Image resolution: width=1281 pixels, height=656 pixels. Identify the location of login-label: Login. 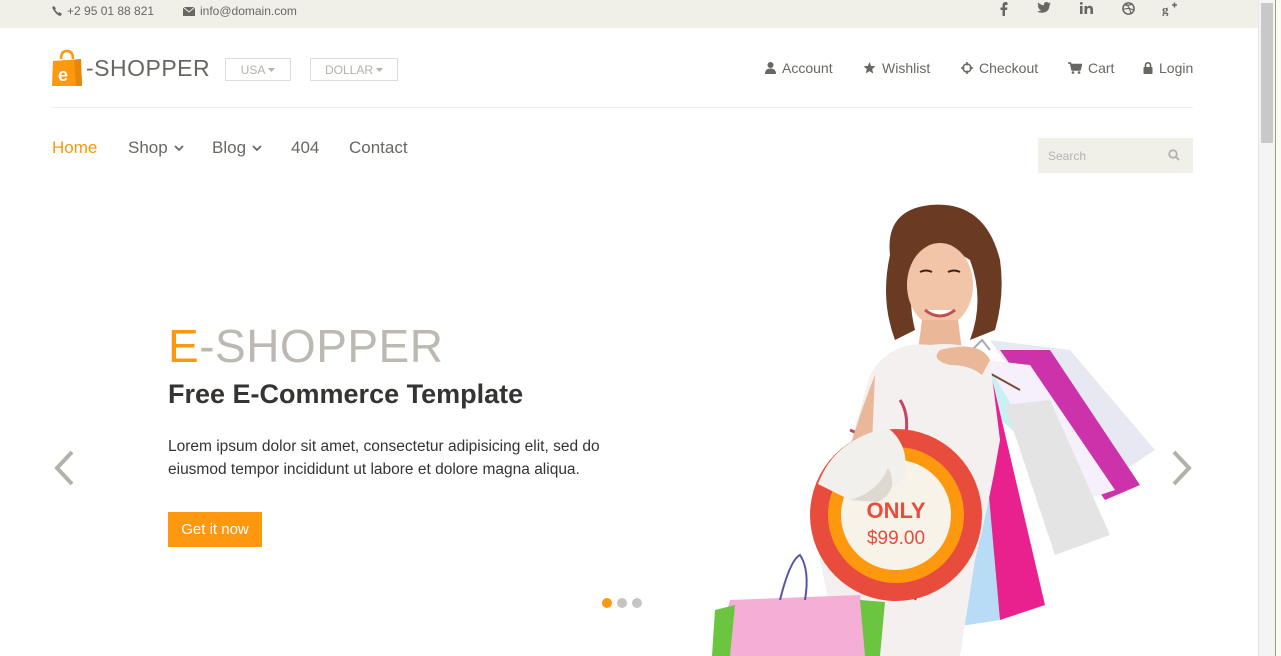
(1176, 68).